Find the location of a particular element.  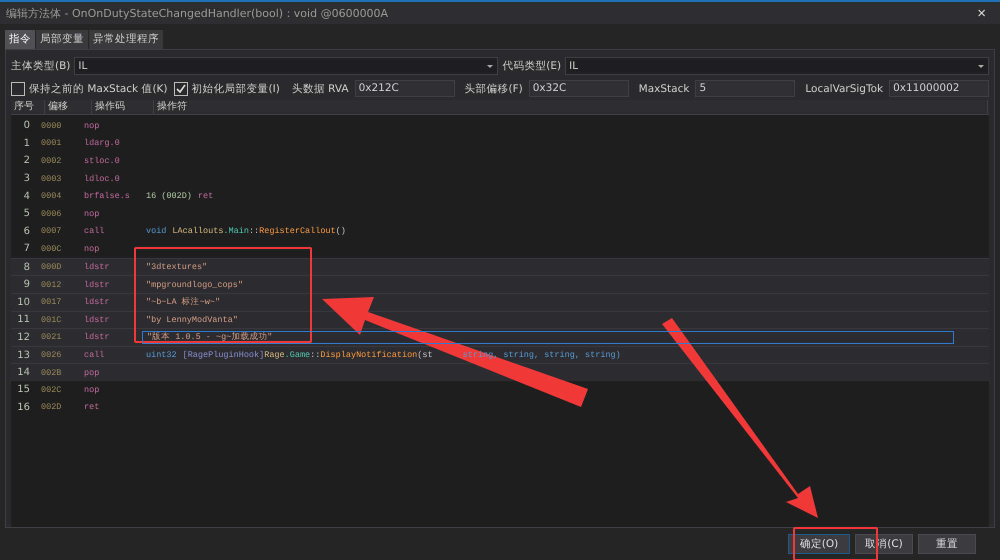

table-cell-text: 2 is located at coordinates (26, 160).